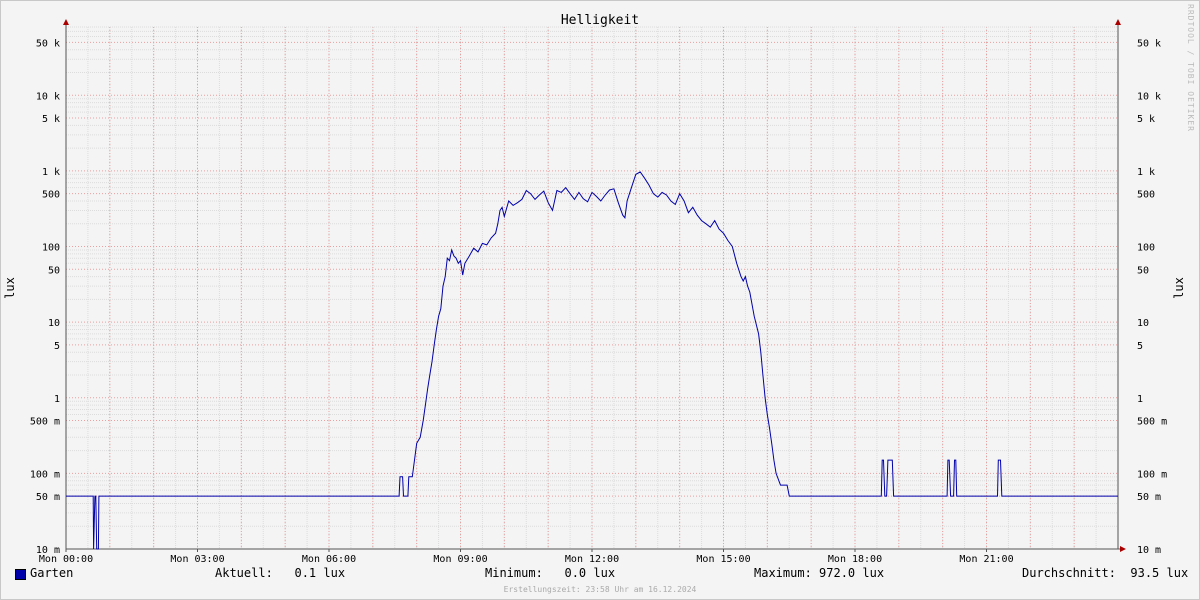 This screenshot has width=1200, height=600. I want to click on y-tick-label-left: 1, so click(57, 399).